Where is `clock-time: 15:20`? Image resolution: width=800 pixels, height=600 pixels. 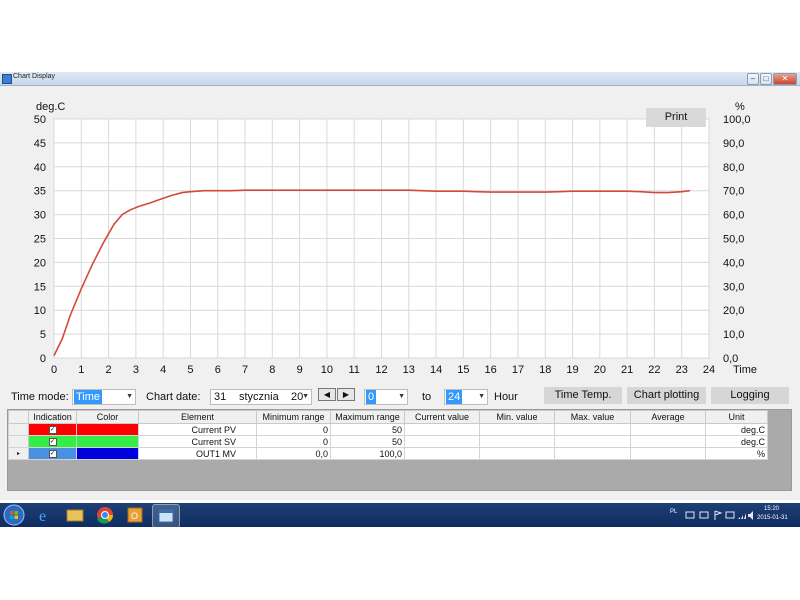 clock-time: 15:20 is located at coordinates (771, 509).